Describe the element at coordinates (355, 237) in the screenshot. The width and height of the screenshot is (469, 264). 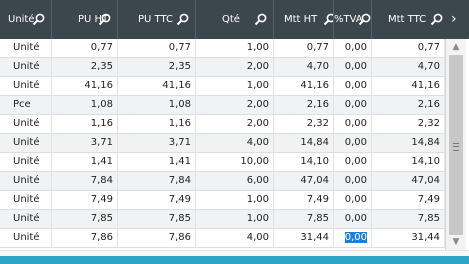
I see `selected-text: 0,00` at that location.